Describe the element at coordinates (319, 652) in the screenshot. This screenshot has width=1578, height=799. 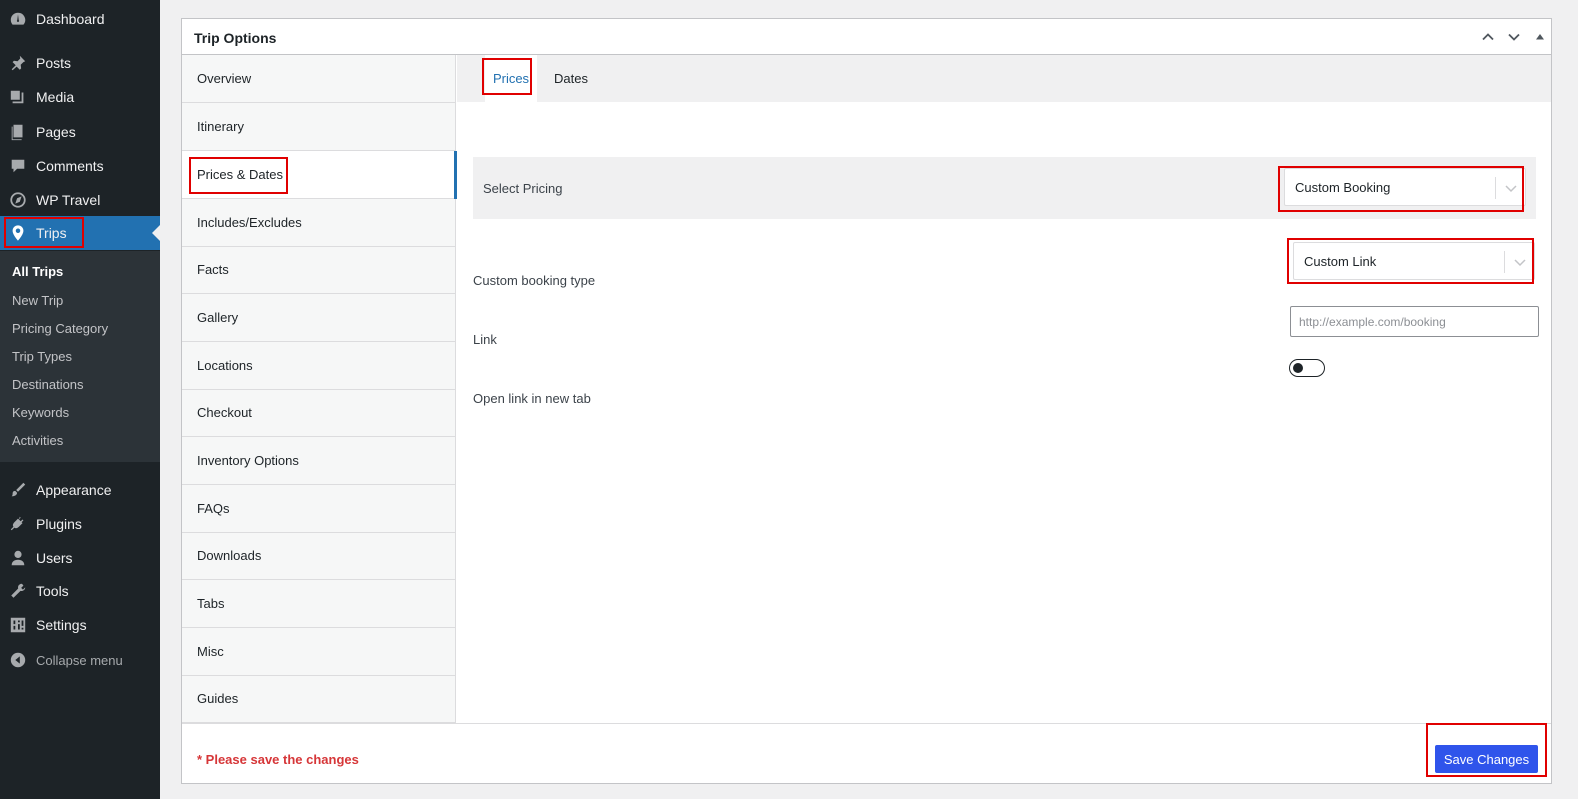
I see `tab-misc: Misc` at that location.